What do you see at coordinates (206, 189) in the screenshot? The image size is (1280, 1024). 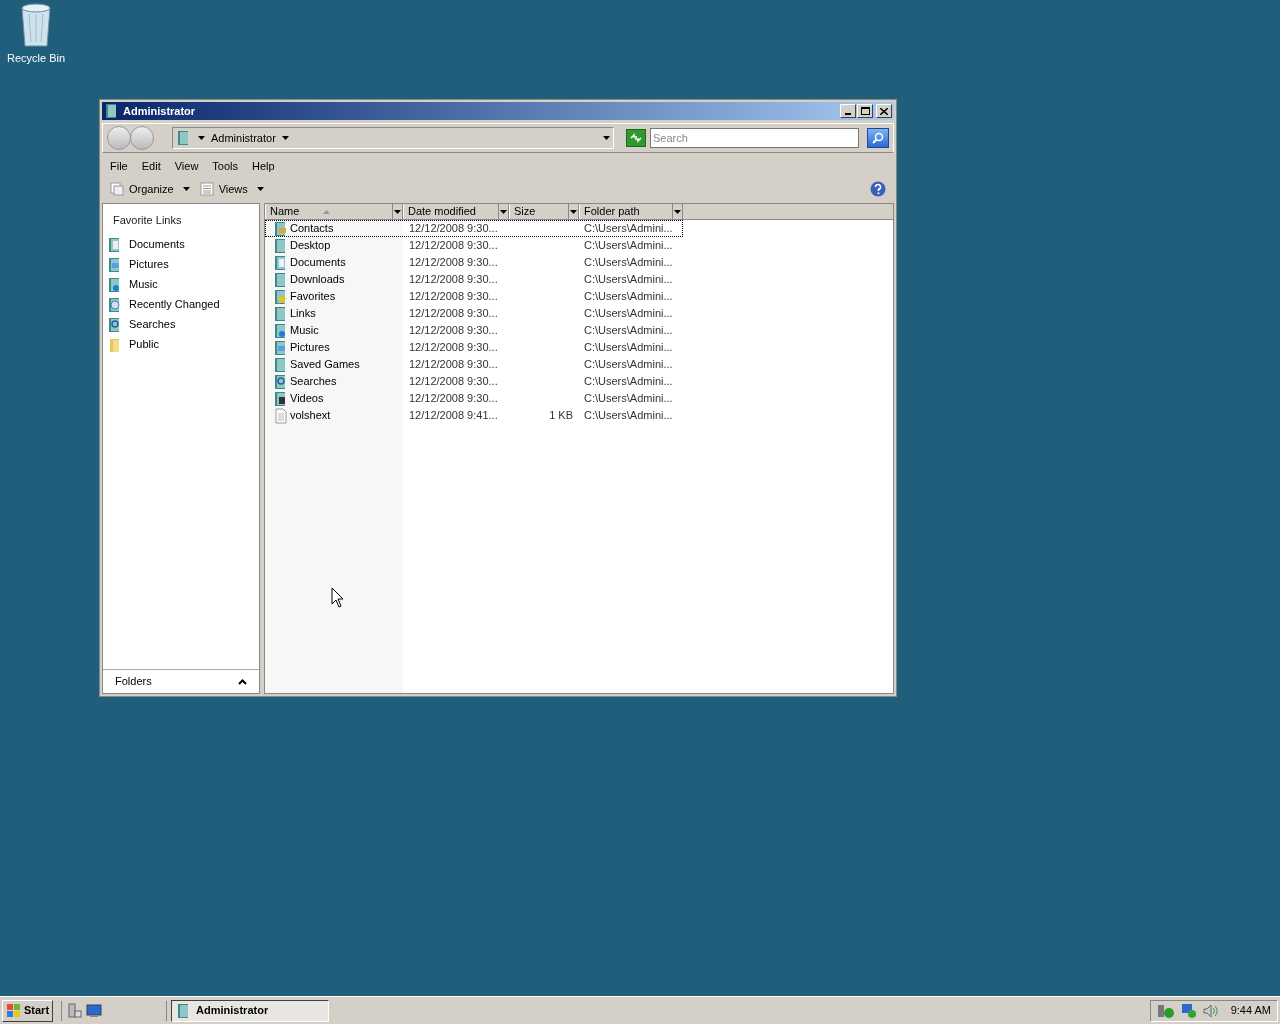 I see `list-view-icon` at bounding box center [206, 189].